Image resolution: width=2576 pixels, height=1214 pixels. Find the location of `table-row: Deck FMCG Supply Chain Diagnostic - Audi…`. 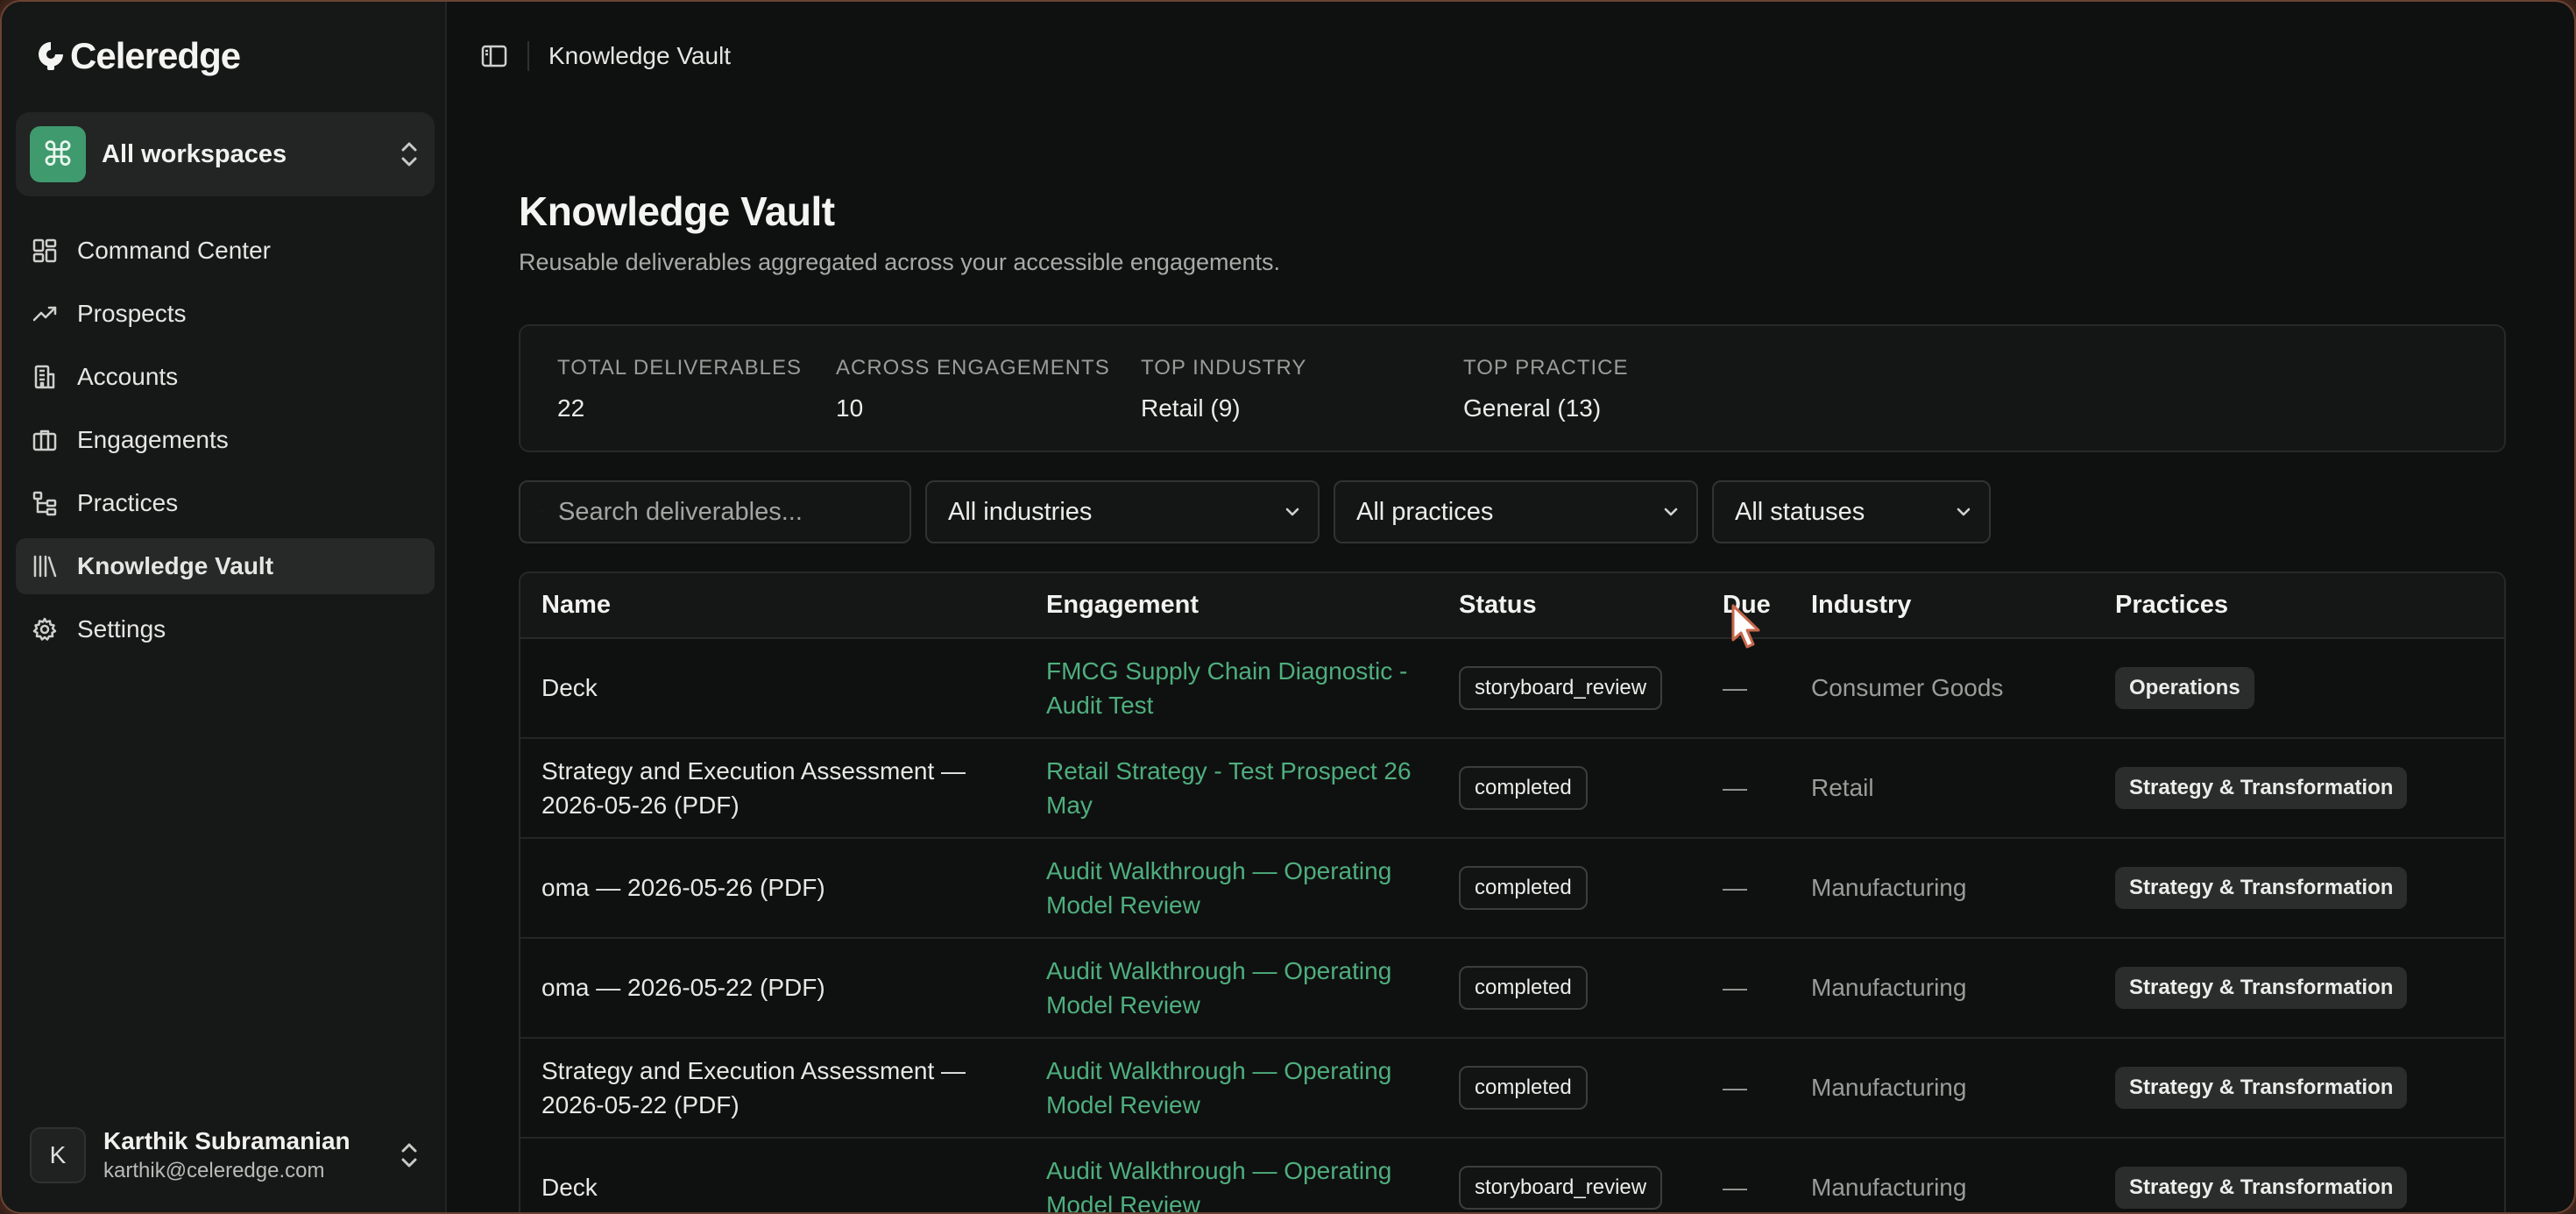

table-row: Deck FMCG Supply Chain Diagnostic - Audi… is located at coordinates (1512, 688).